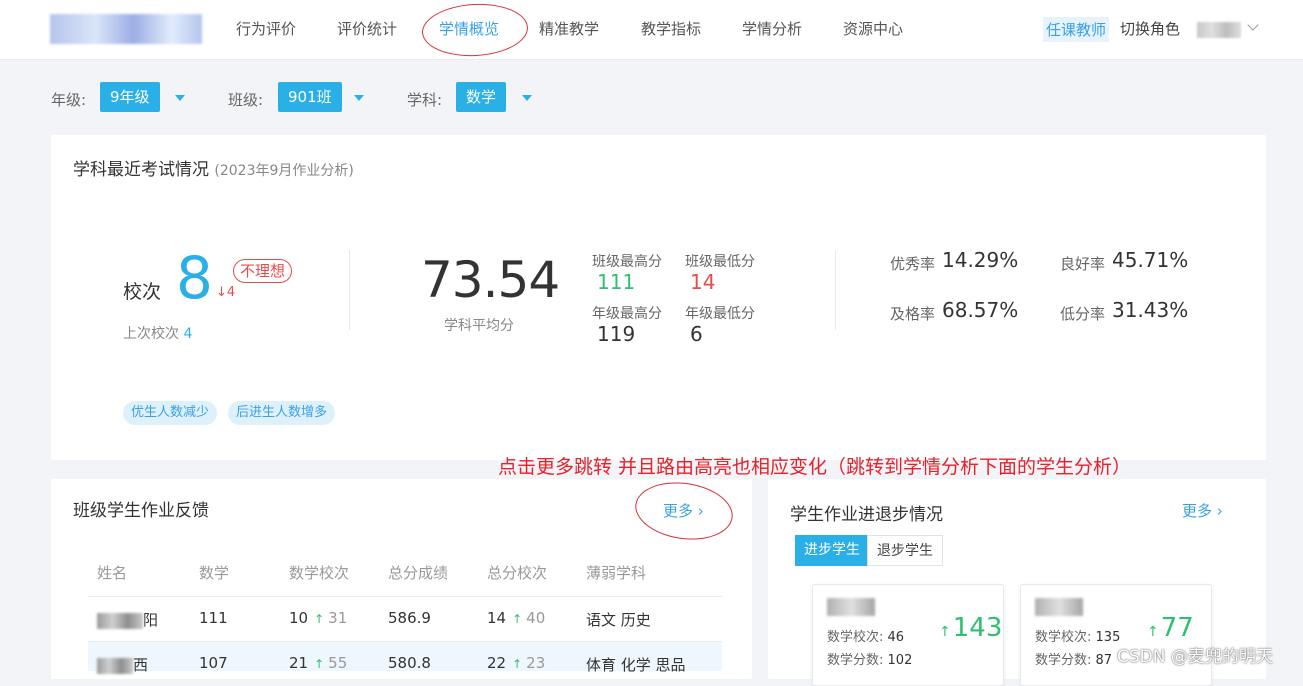 The image size is (1303, 686). Describe the element at coordinates (1150, 28) in the screenshot. I see `switch-role-button: 切换角色` at that location.